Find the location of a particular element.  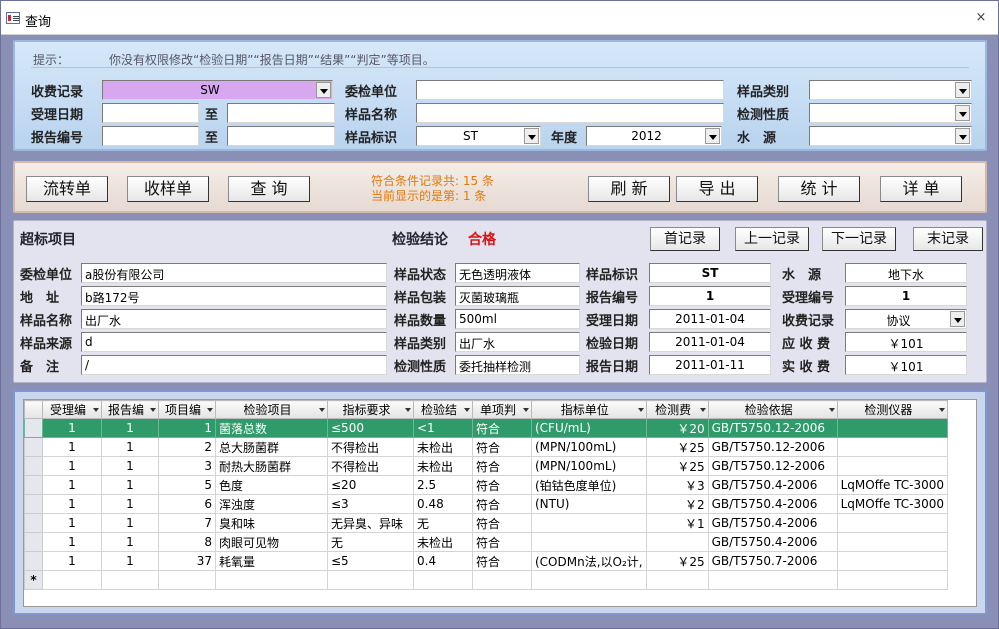

table-cell: 3 is located at coordinates (187, 466).